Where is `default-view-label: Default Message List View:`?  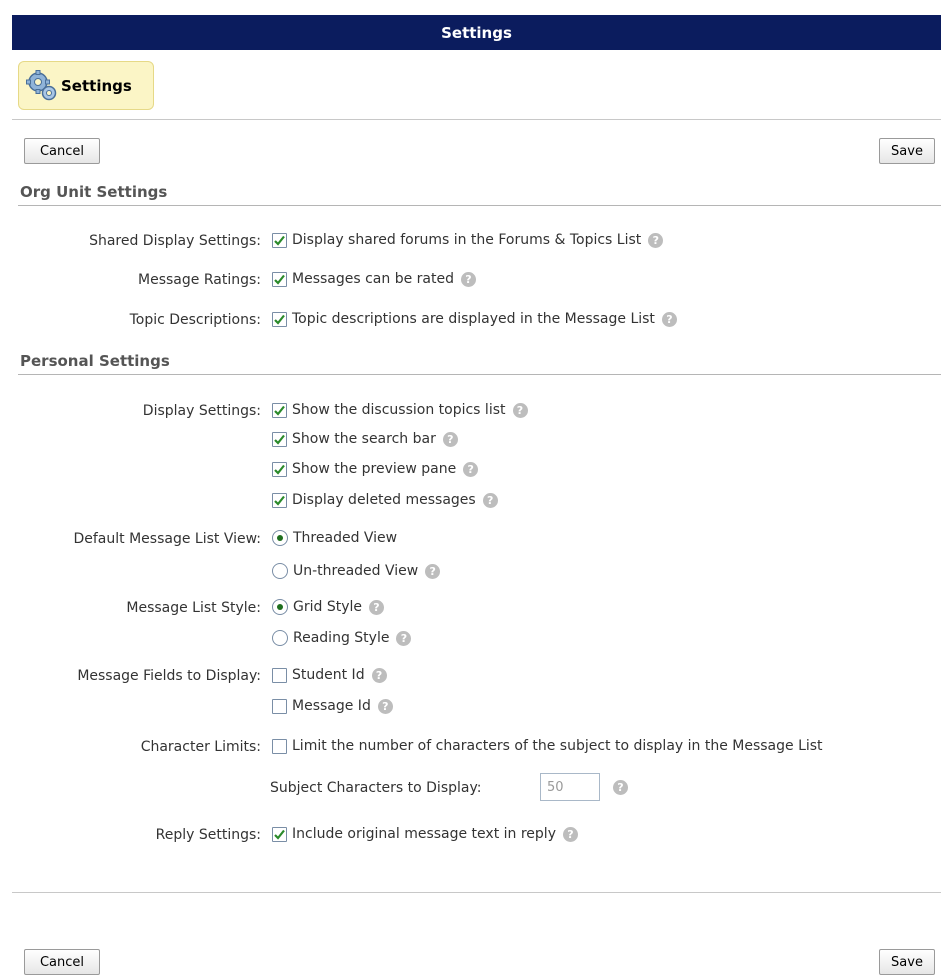
default-view-label: Default Message List View: is located at coordinates (167, 539).